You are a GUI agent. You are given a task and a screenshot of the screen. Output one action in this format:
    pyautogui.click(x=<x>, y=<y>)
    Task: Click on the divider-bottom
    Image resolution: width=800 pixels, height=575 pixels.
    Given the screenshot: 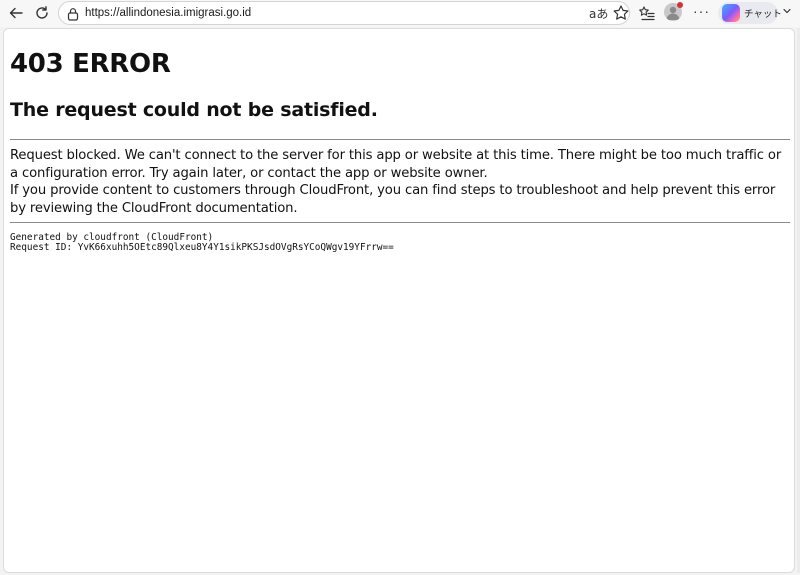 What is the action you would take?
    pyautogui.click(x=400, y=222)
    